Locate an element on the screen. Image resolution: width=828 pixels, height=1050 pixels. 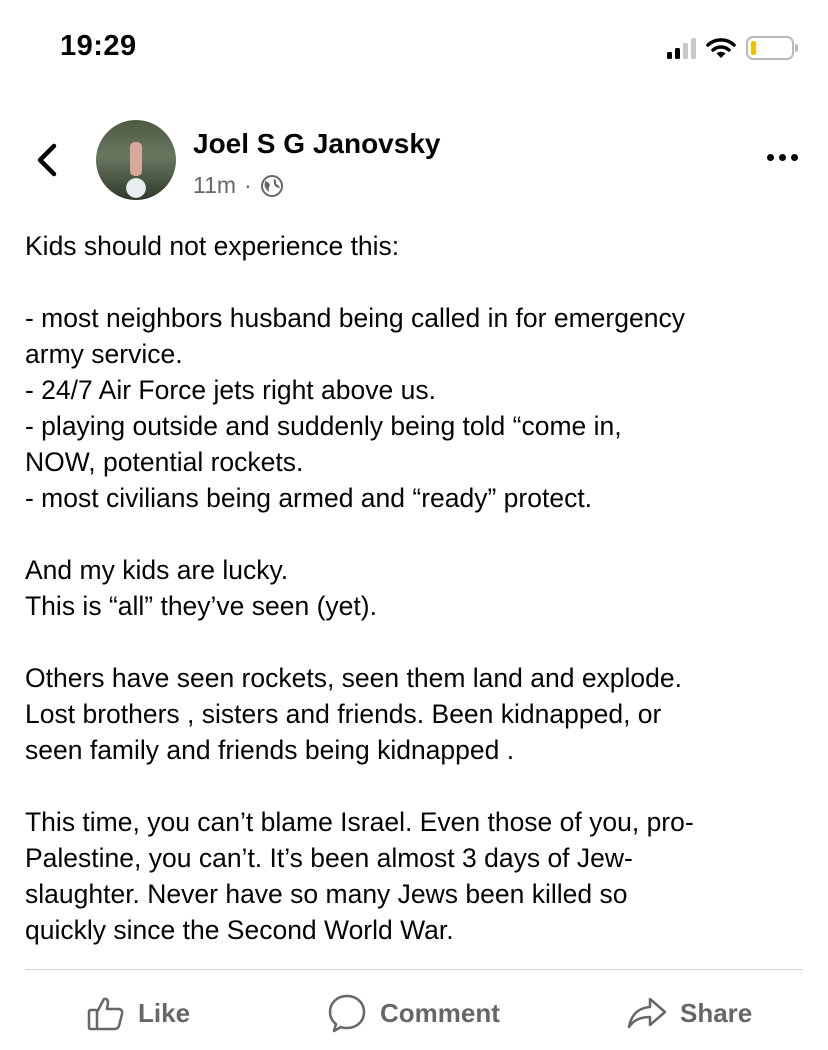
post-line: This is “all” they’ve seen (yet). is located at coordinates (201, 606).